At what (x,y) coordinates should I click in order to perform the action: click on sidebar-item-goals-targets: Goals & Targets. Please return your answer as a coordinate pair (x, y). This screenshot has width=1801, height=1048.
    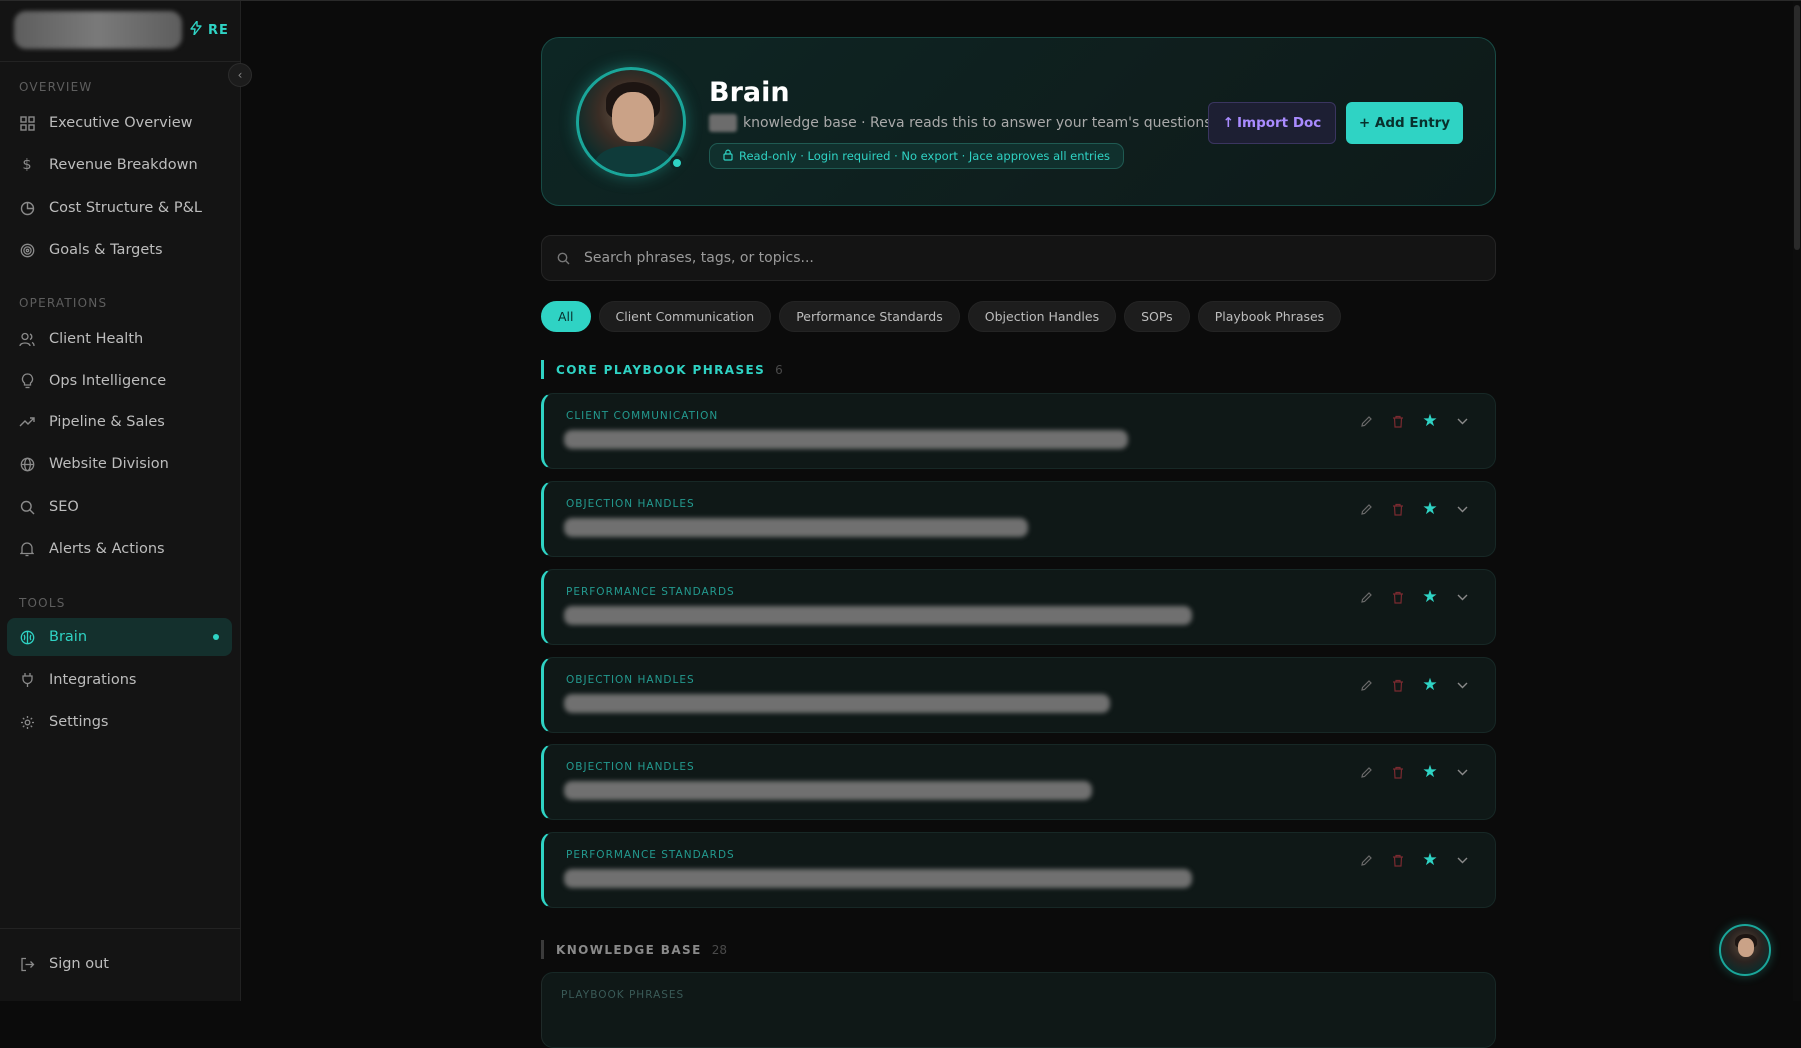
    Looking at the image, I should click on (119, 250).